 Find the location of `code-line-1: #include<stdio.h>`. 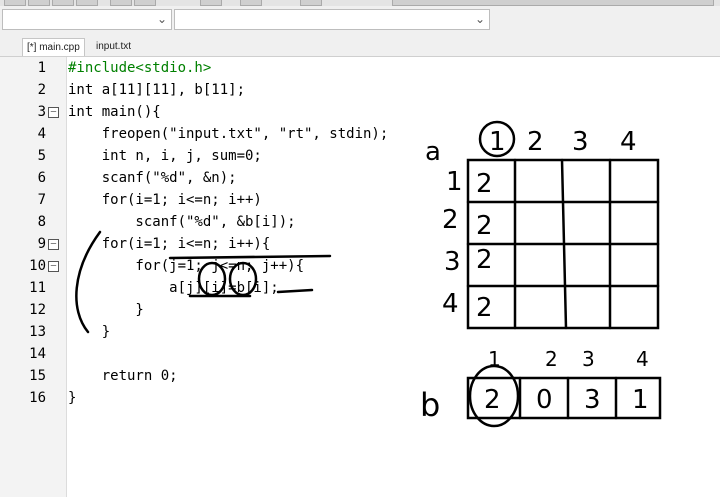

code-line-1: #include<stdio.h> is located at coordinates (139, 68).